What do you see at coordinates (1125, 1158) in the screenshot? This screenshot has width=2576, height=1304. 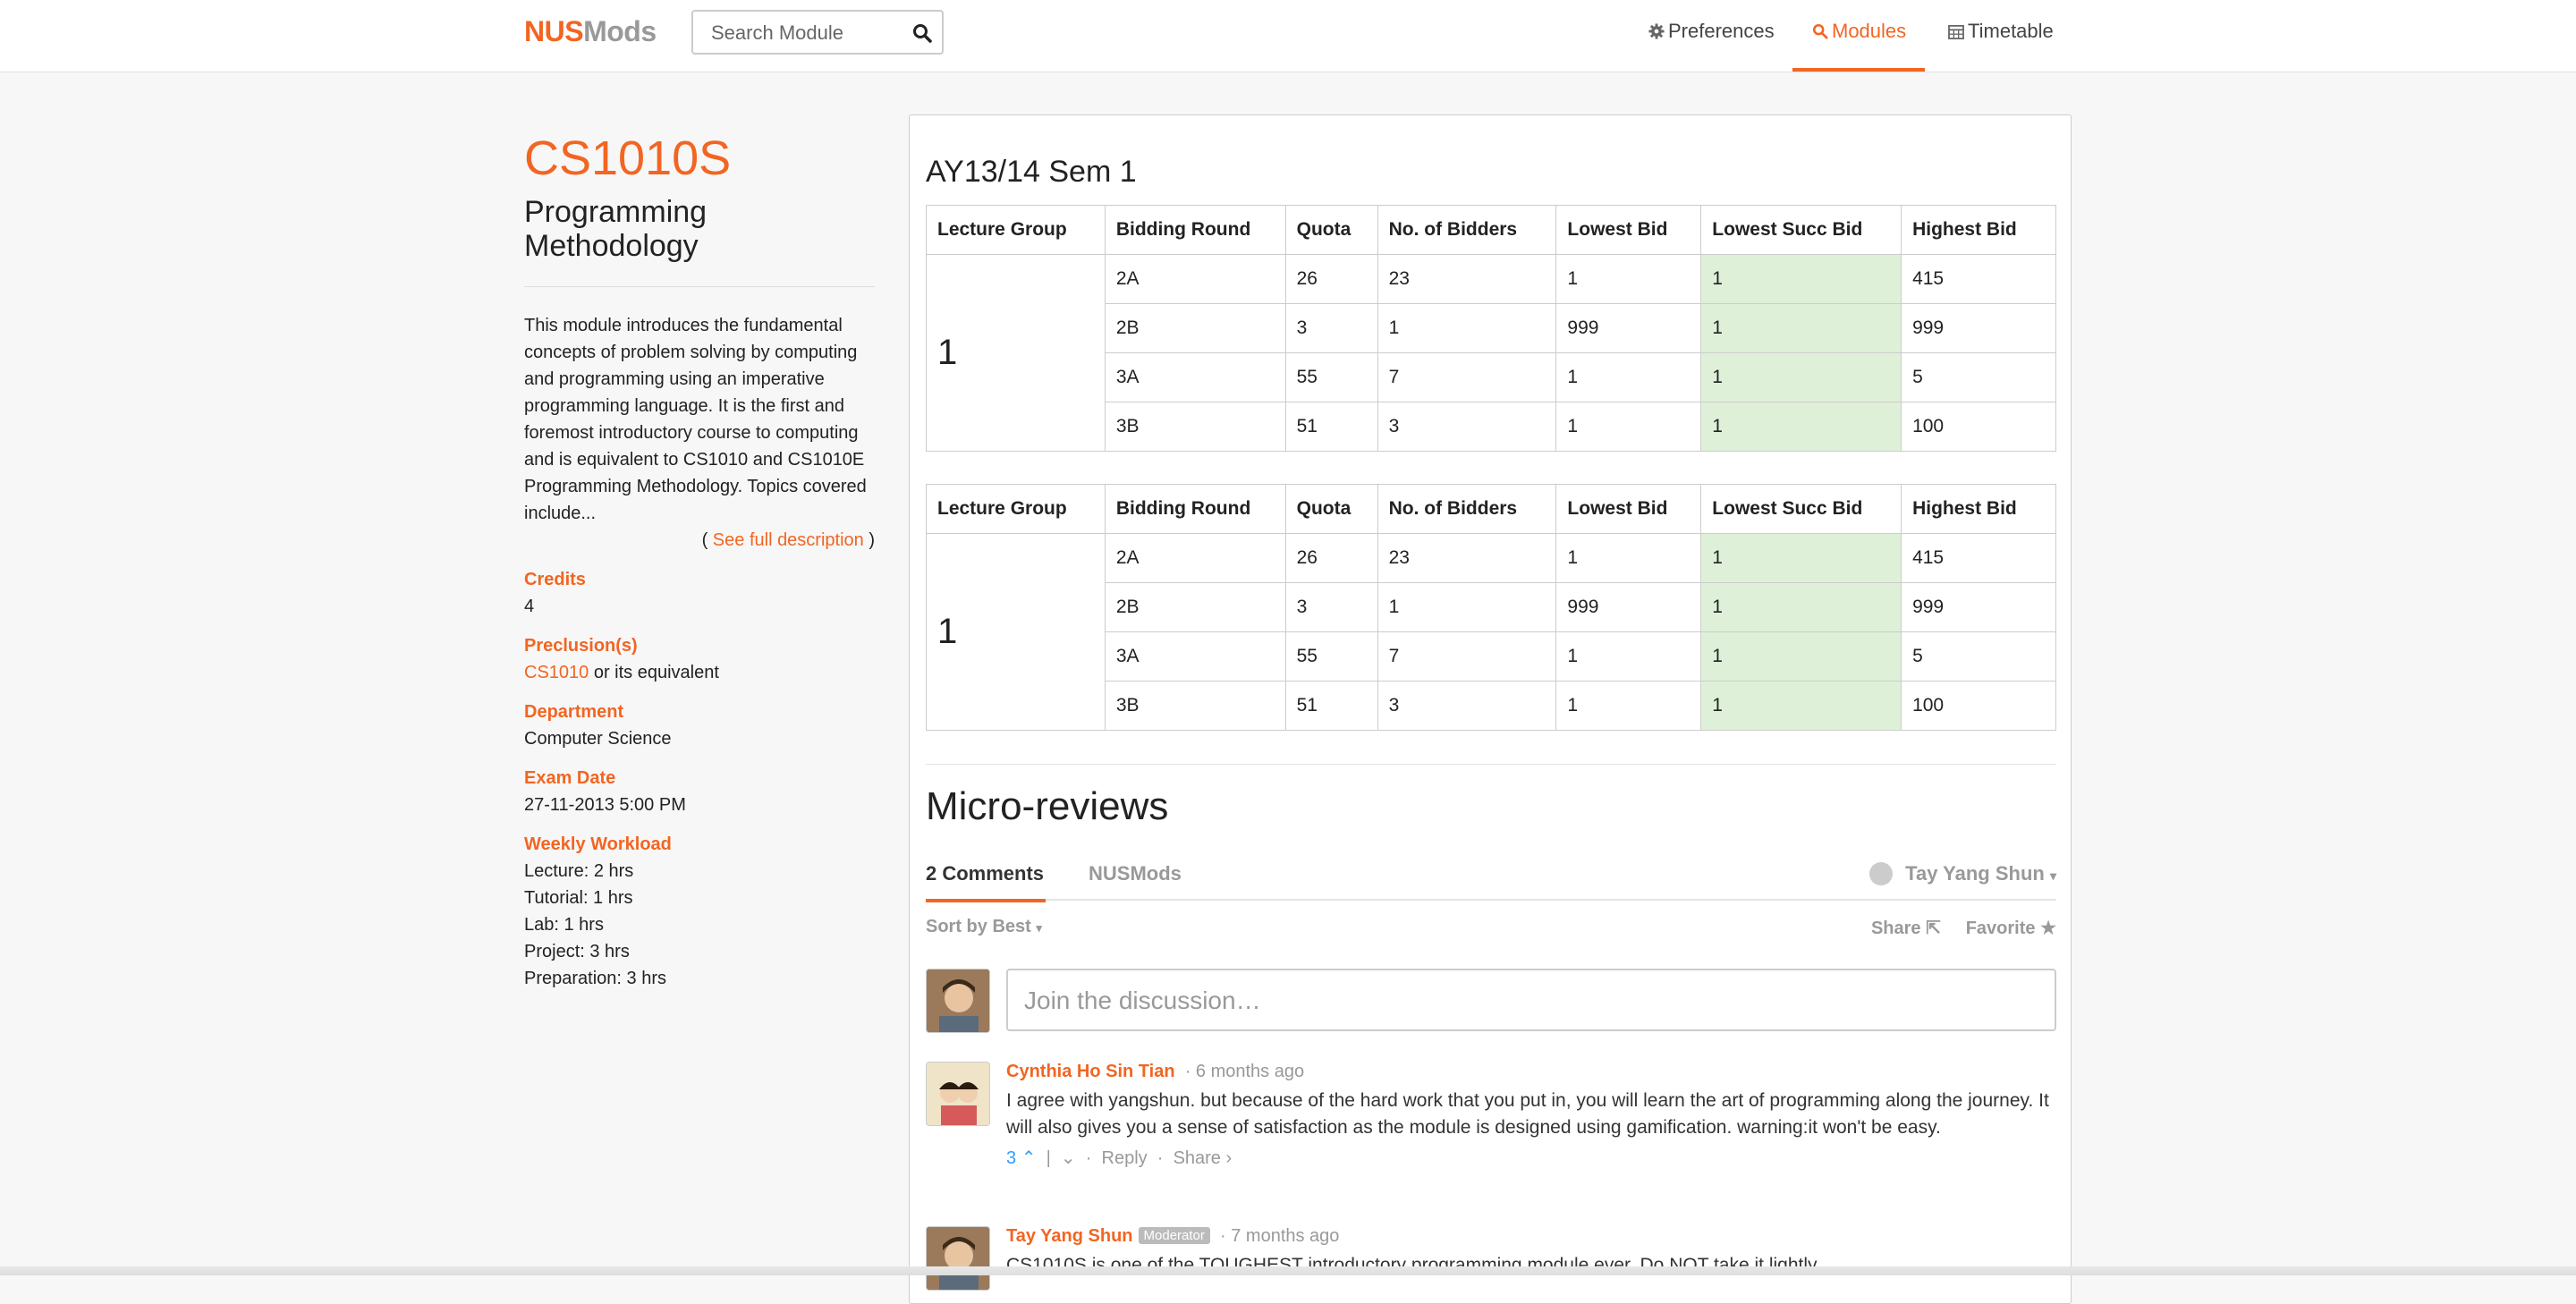 I see `reply-link: Reply` at bounding box center [1125, 1158].